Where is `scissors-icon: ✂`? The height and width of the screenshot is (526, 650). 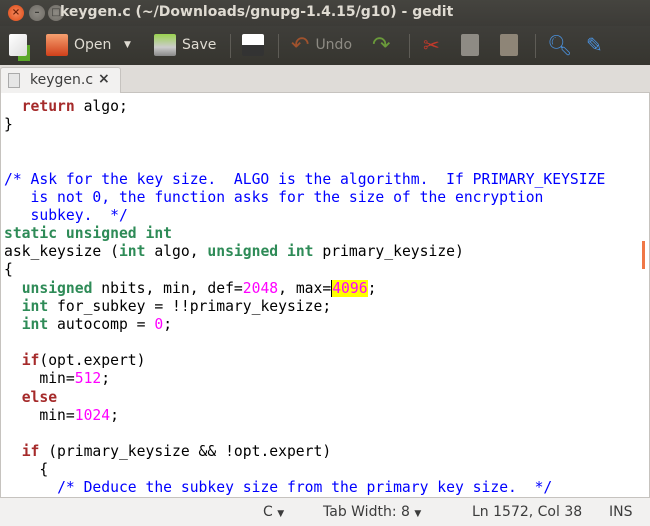 scissors-icon: ✂ is located at coordinates (431, 45).